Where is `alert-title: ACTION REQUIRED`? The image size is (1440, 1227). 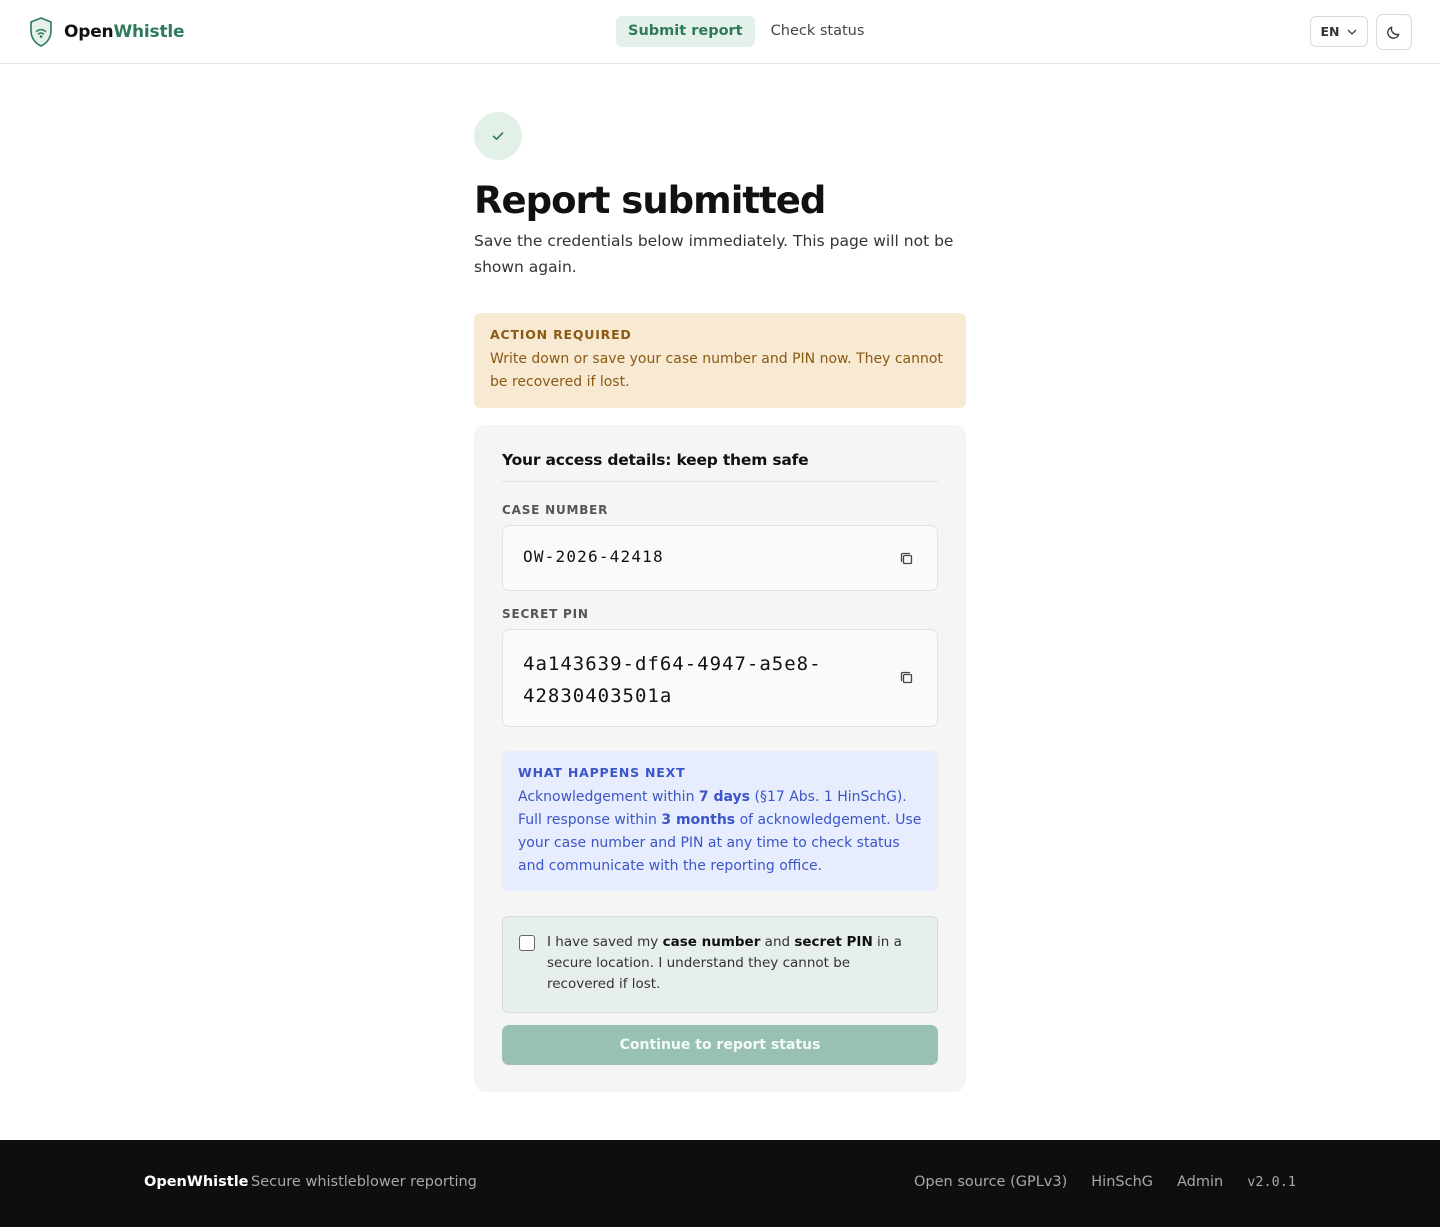 alert-title: ACTION REQUIRED is located at coordinates (561, 334).